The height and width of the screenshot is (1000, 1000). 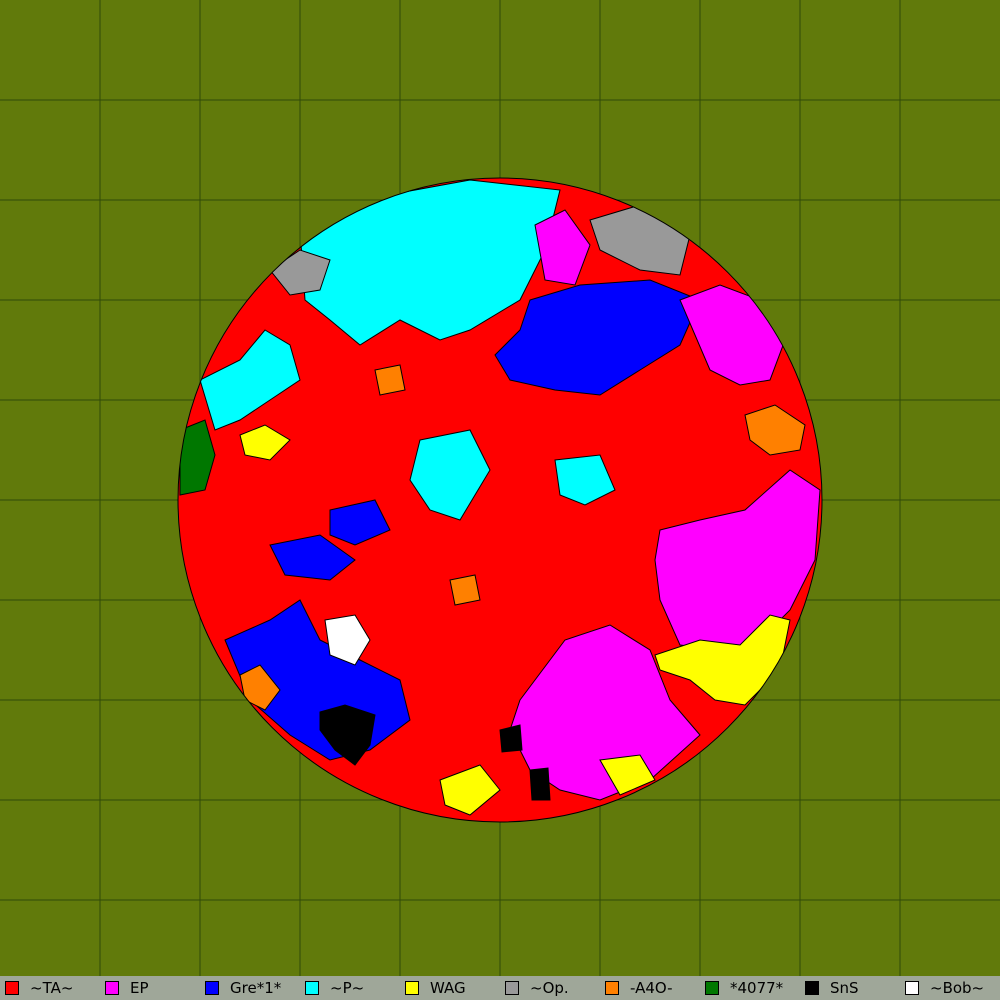 I want to click on legend-label: EP, so click(x=139, y=988).